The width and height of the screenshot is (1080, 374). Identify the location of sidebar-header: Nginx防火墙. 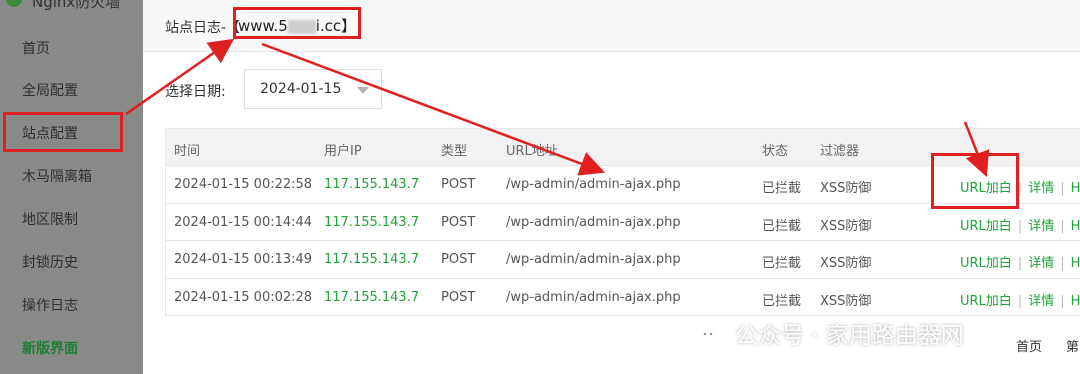
(71, 9).